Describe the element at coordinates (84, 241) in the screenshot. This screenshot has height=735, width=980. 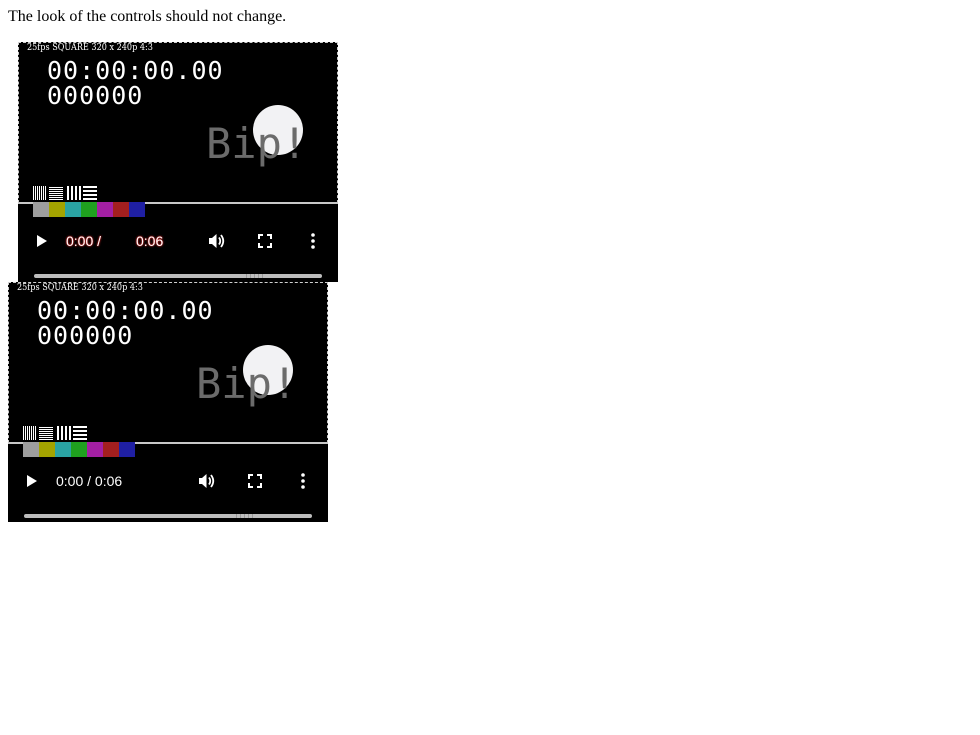
I see `current-time: 0:00 /` at that location.